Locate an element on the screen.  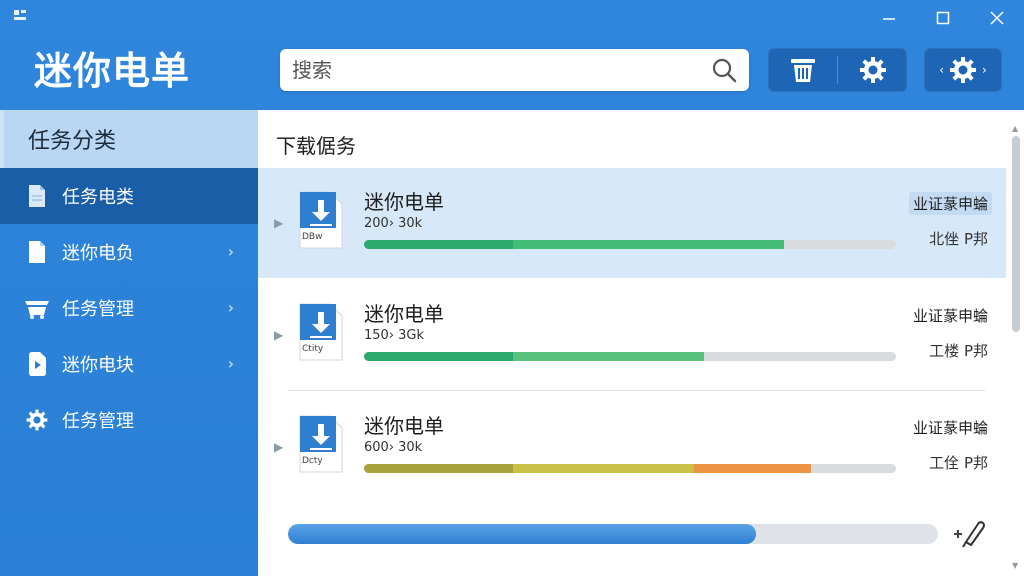
settings-button is located at coordinates (872, 70).